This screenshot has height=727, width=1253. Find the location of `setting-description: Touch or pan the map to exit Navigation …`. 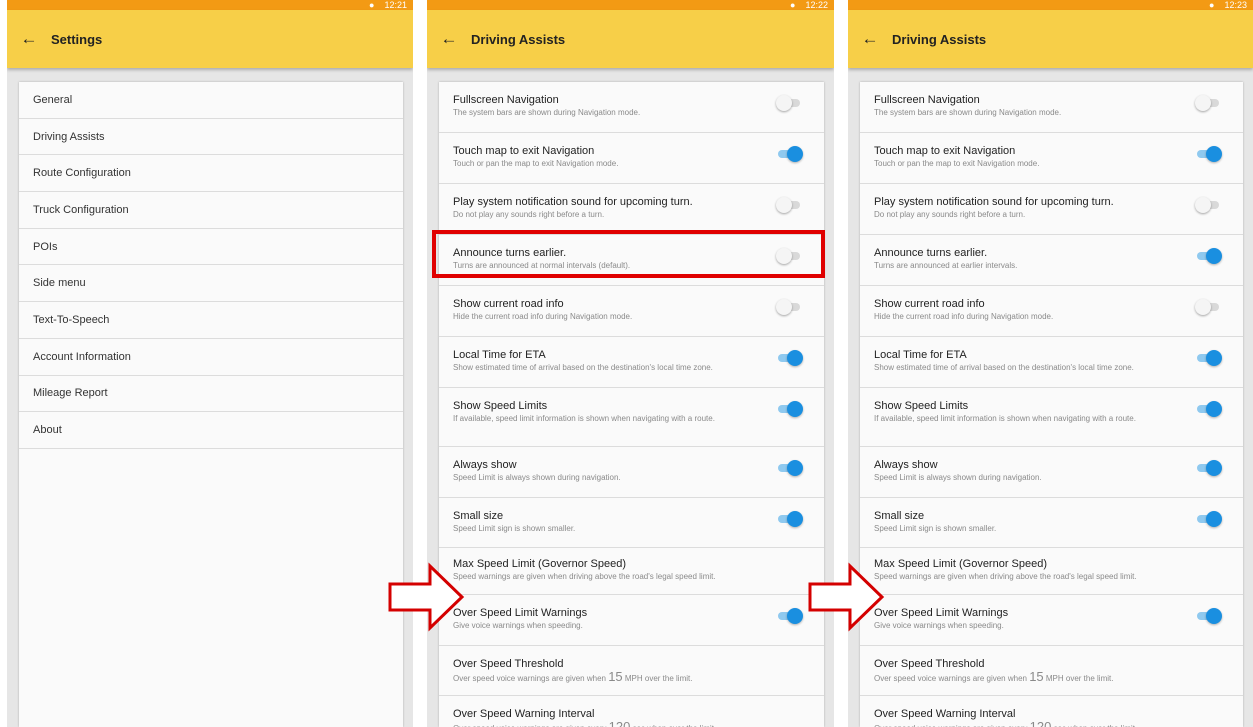

setting-description: Touch or pan the map to exit Navigation … is located at coordinates (536, 163).